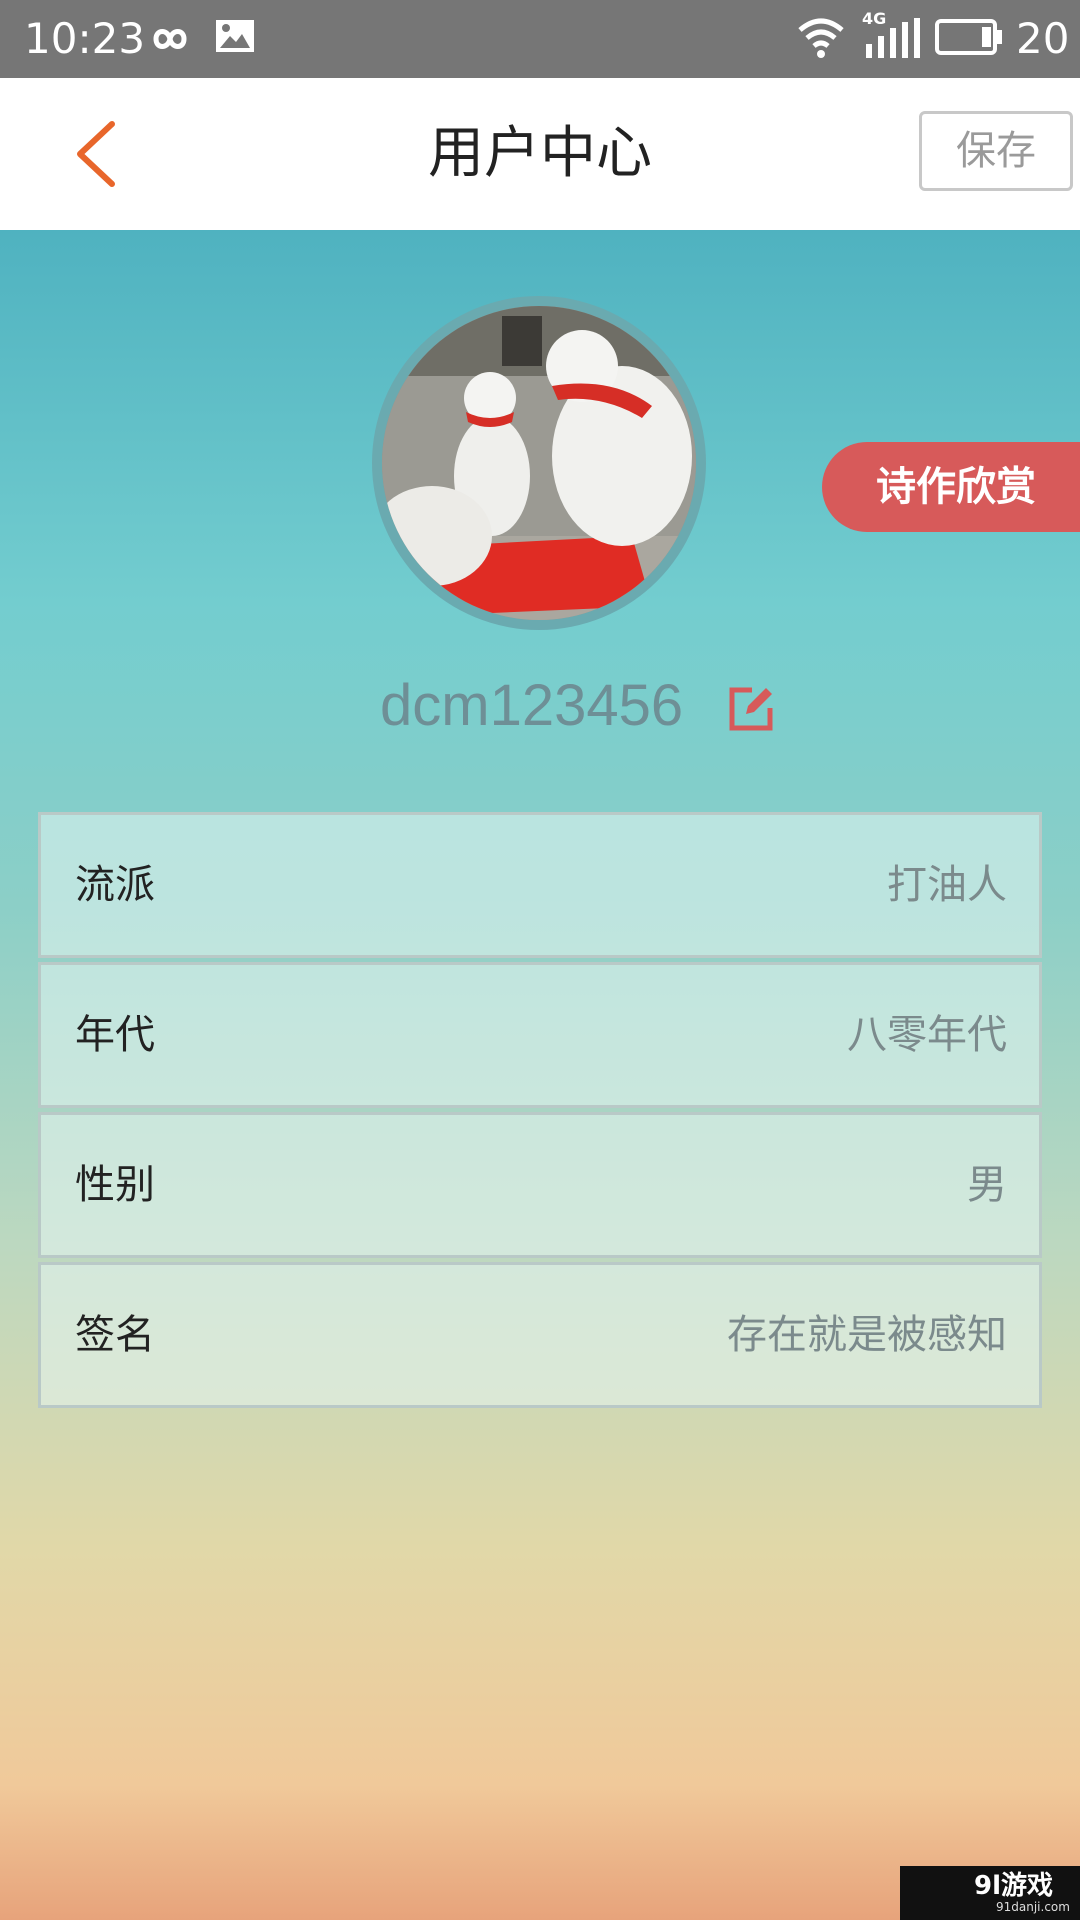 The image size is (1080, 1920). What do you see at coordinates (751, 709) in the screenshot?
I see `edit-icon` at bounding box center [751, 709].